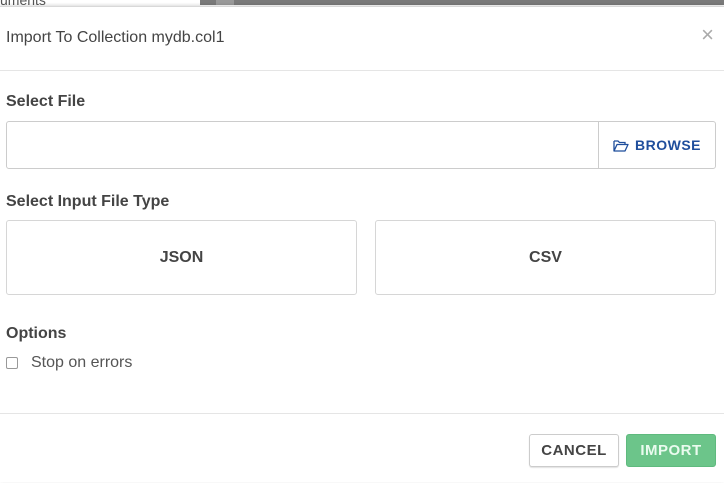 Image resolution: width=724 pixels, height=483 pixels. What do you see at coordinates (621, 145) in the screenshot?
I see `folder-open-icon` at bounding box center [621, 145].